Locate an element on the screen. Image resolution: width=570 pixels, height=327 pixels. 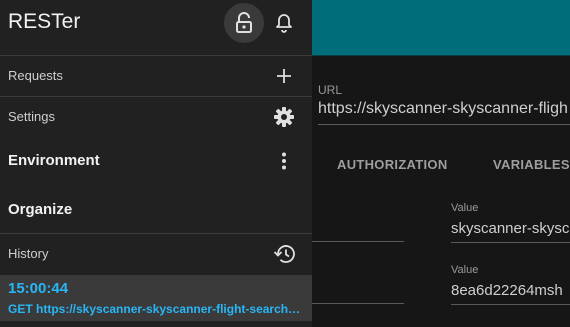
url-input-underline is located at coordinates (444, 124).